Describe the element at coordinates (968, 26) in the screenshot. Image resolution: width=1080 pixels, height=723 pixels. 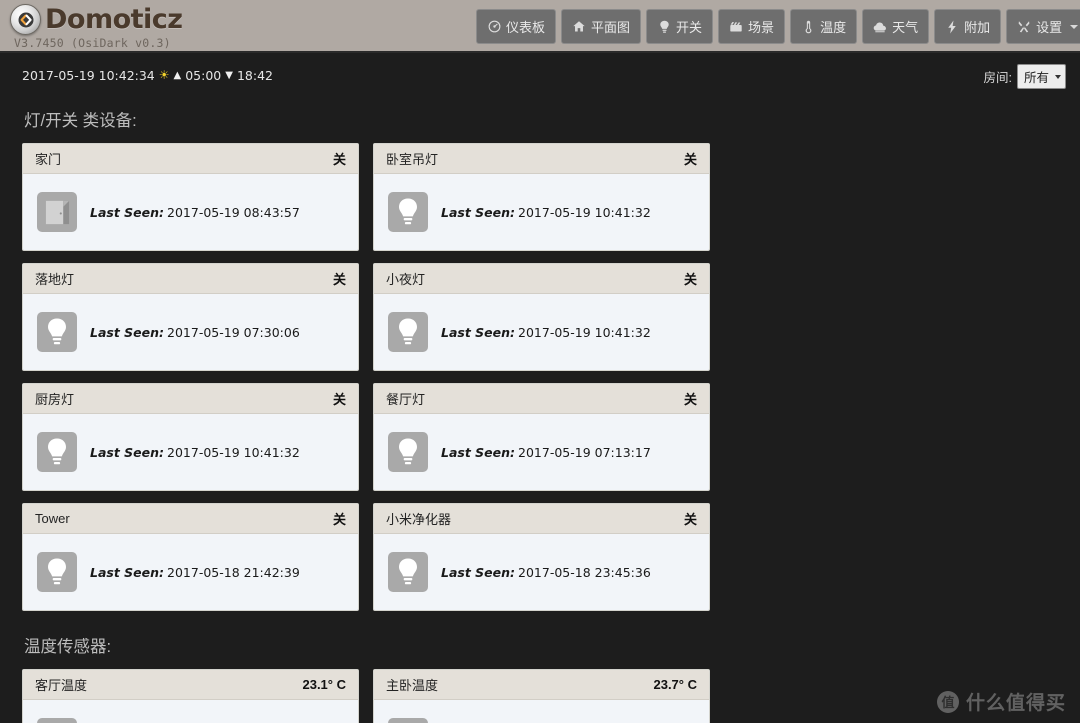
I see `nav-item-extra: 附加` at that location.